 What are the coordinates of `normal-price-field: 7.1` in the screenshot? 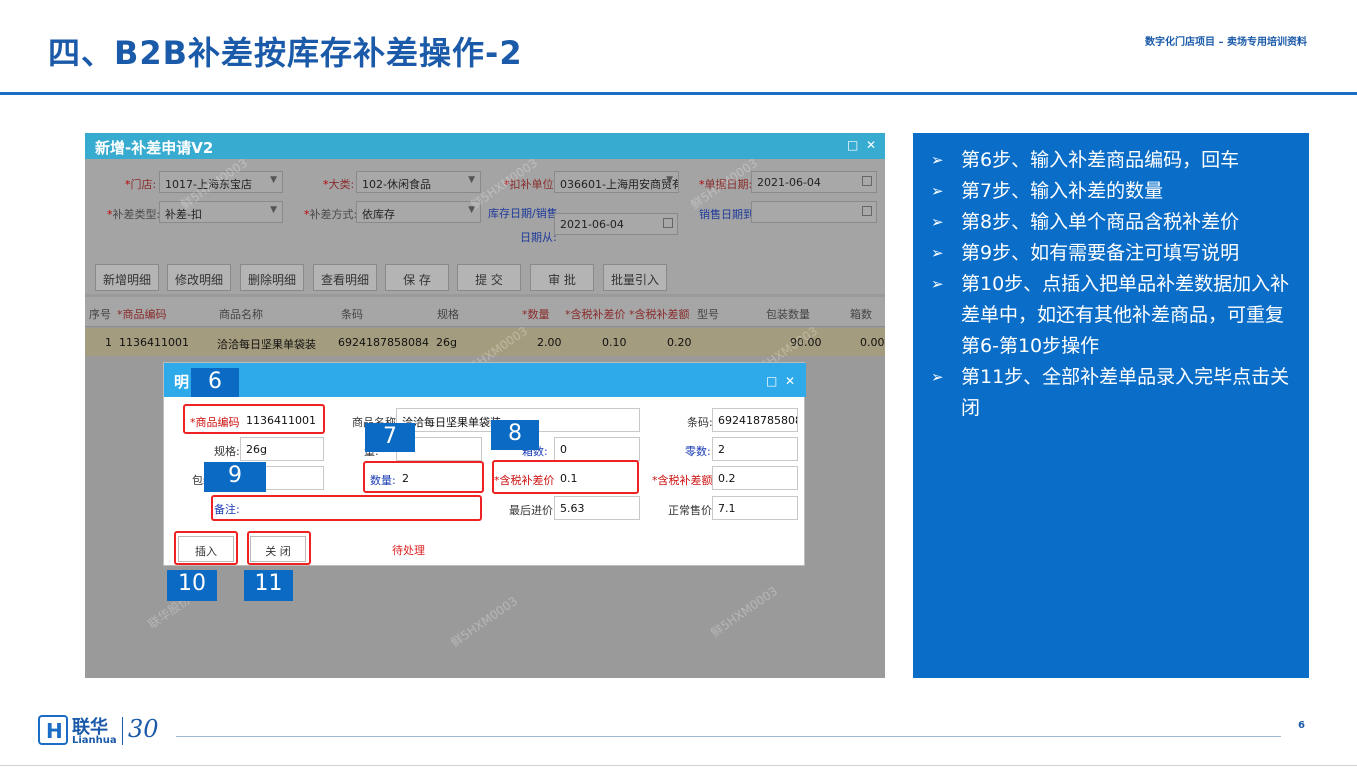 It's located at (755, 508).